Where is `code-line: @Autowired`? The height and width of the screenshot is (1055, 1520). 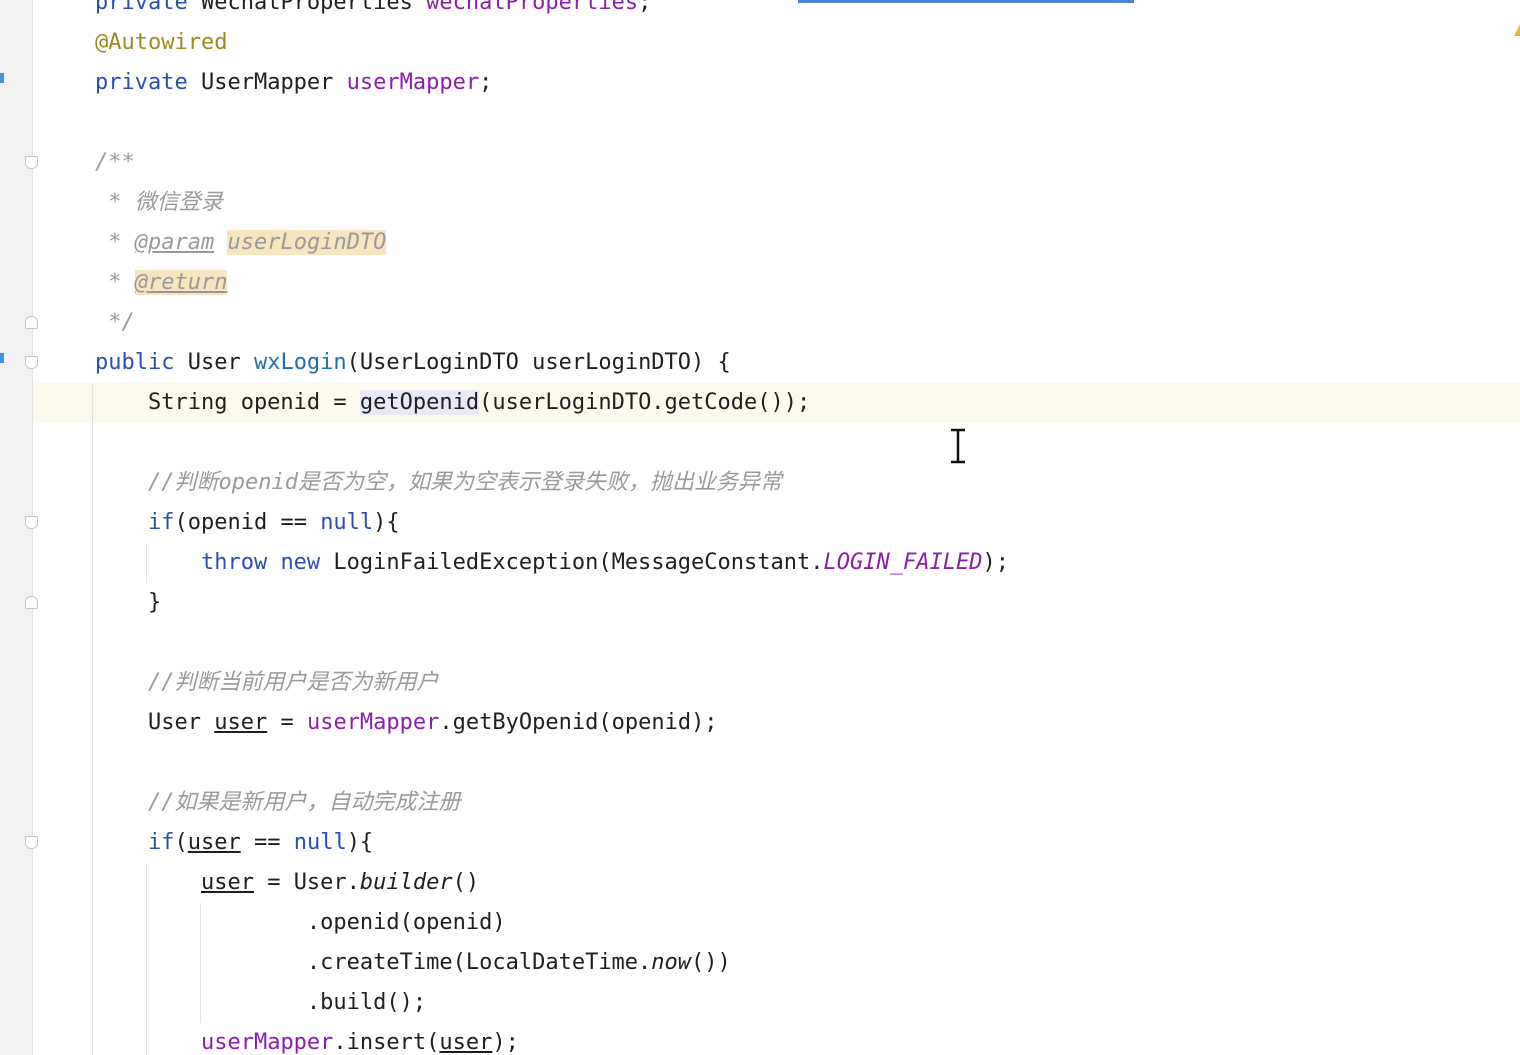 code-line: @Autowired is located at coordinates (161, 43).